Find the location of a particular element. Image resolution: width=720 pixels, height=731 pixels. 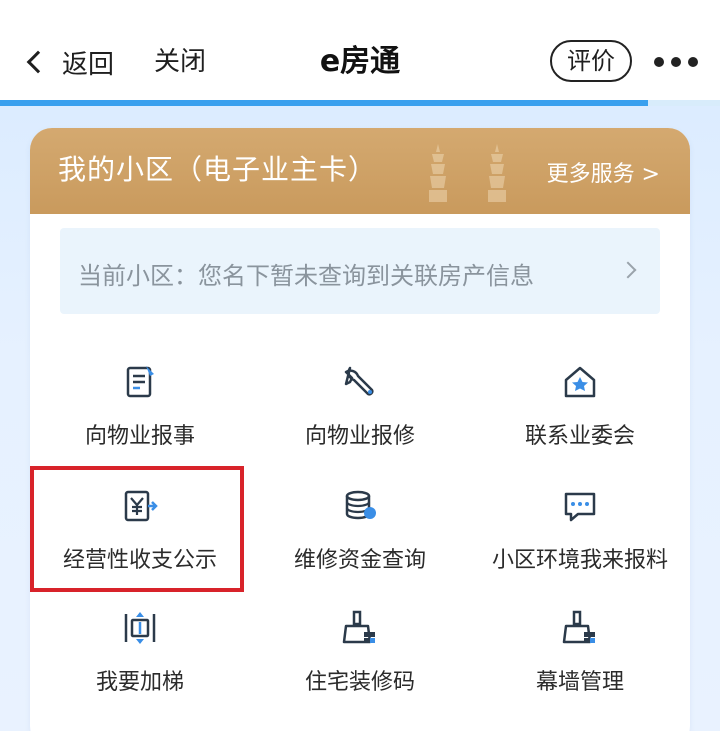

service-label: 我要加梯 is located at coordinates (139, 682).